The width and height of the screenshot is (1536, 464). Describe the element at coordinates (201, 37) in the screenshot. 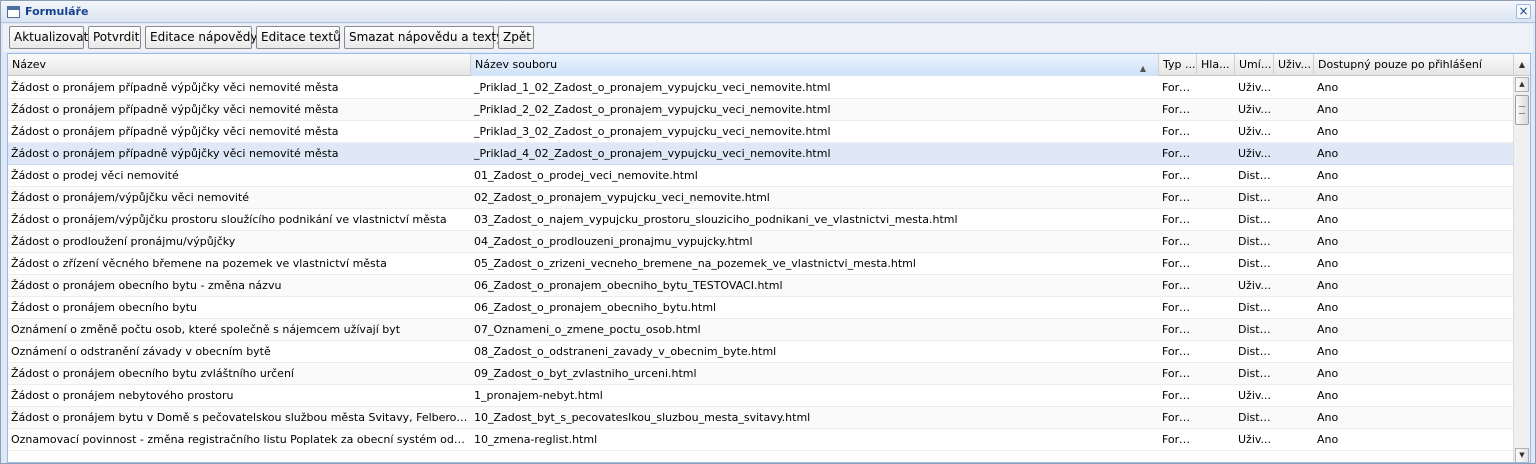

I see `edit-help-button: Editace nápovědy` at that location.